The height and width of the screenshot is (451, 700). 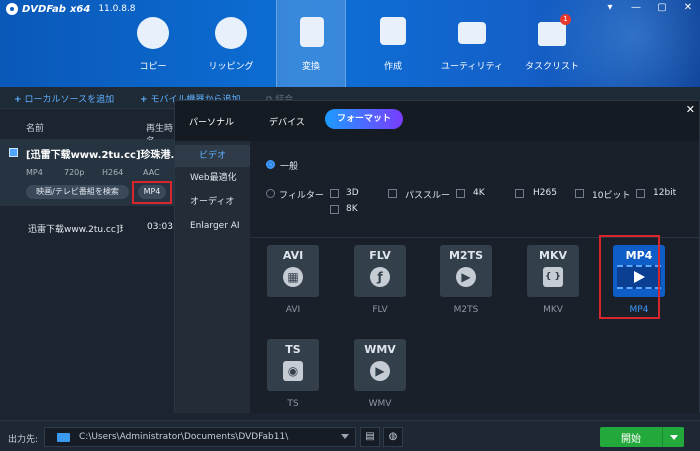 What do you see at coordinates (629, 277) in the screenshot?
I see `mp4-highlight-box` at bounding box center [629, 277].